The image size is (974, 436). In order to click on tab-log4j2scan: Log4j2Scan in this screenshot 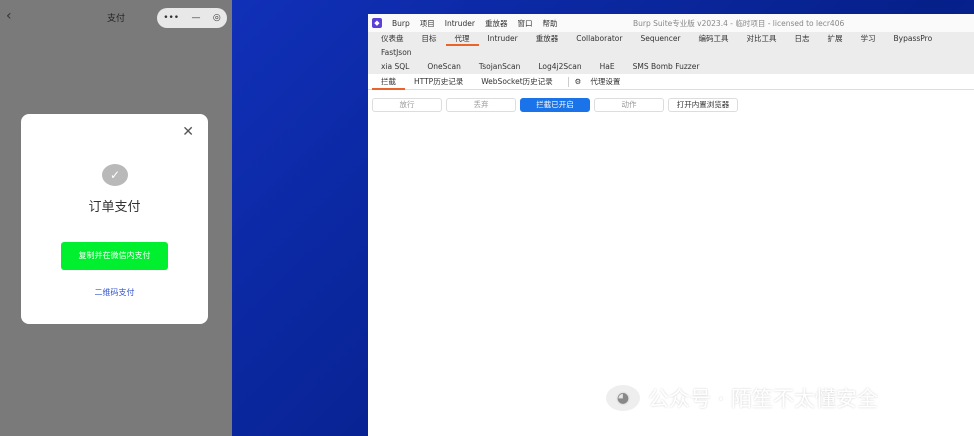, I will do `click(559, 67)`.